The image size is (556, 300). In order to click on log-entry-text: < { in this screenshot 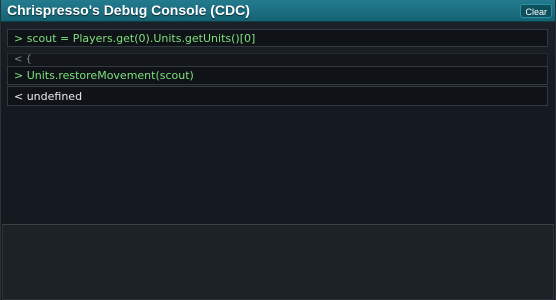, I will do `click(23, 59)`.